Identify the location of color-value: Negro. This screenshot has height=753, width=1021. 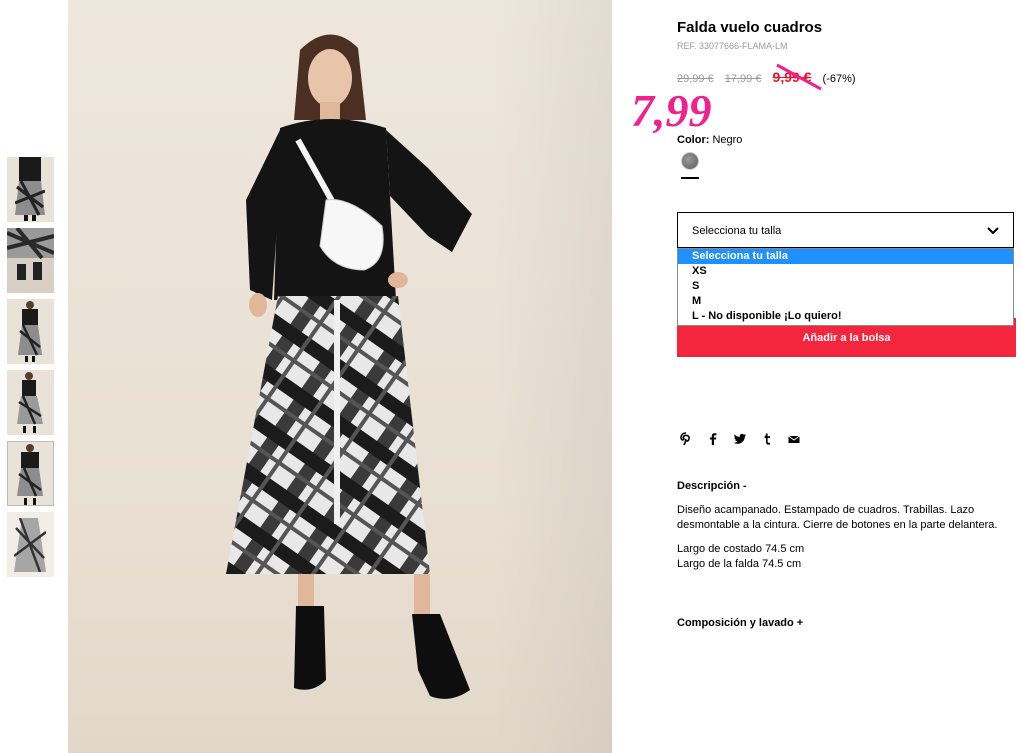
(727, 140).